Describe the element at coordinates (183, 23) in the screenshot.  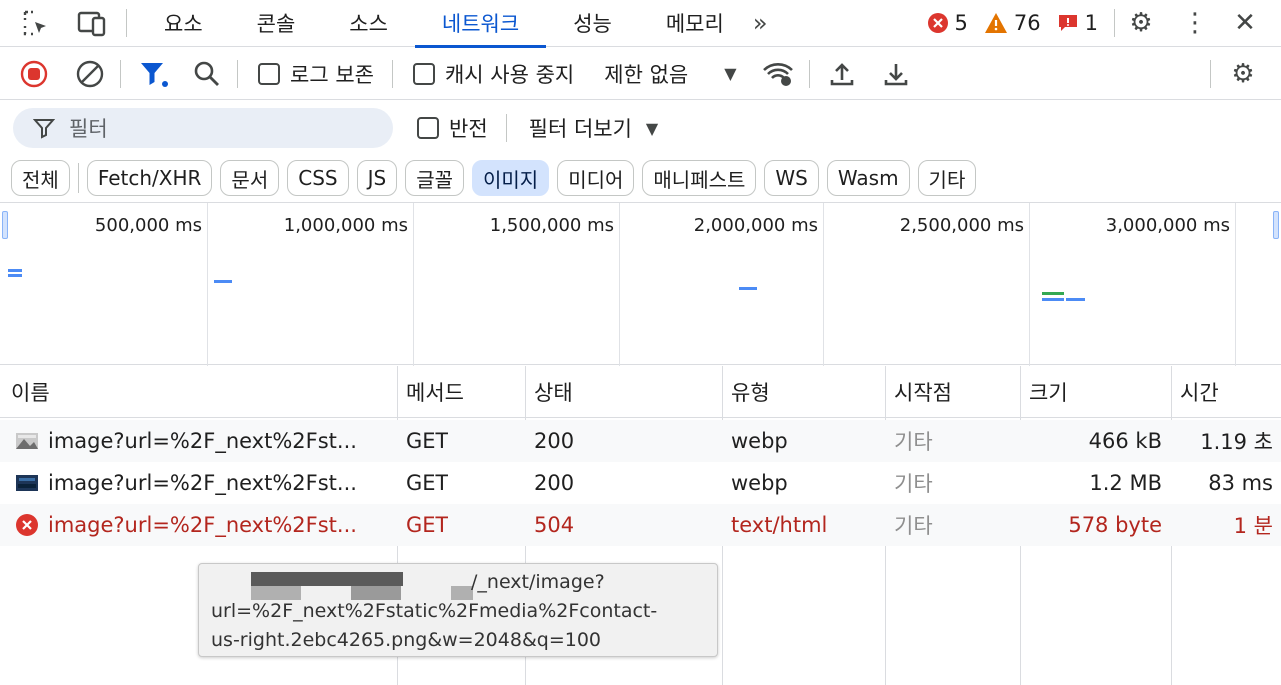
I see `tab-elements: 요소` at that location.